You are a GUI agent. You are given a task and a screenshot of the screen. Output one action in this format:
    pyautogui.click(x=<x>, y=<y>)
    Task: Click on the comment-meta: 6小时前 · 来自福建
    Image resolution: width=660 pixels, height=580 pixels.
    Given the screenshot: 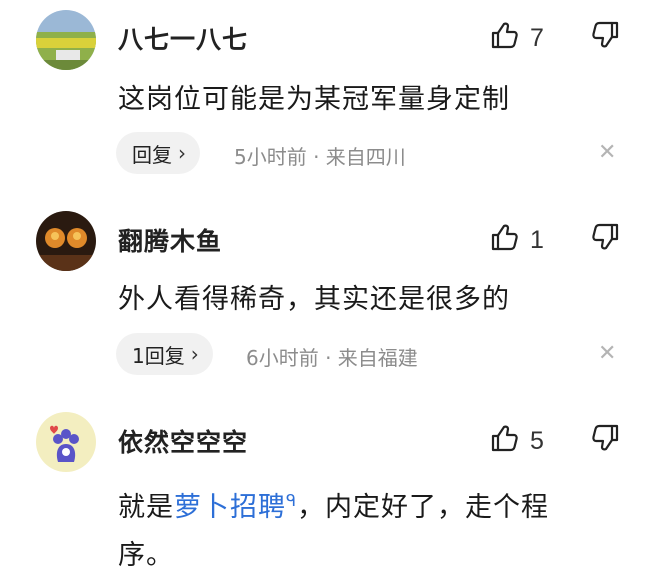 What is the action you would take?
    pyautogui.click(x=332, y=358)
    